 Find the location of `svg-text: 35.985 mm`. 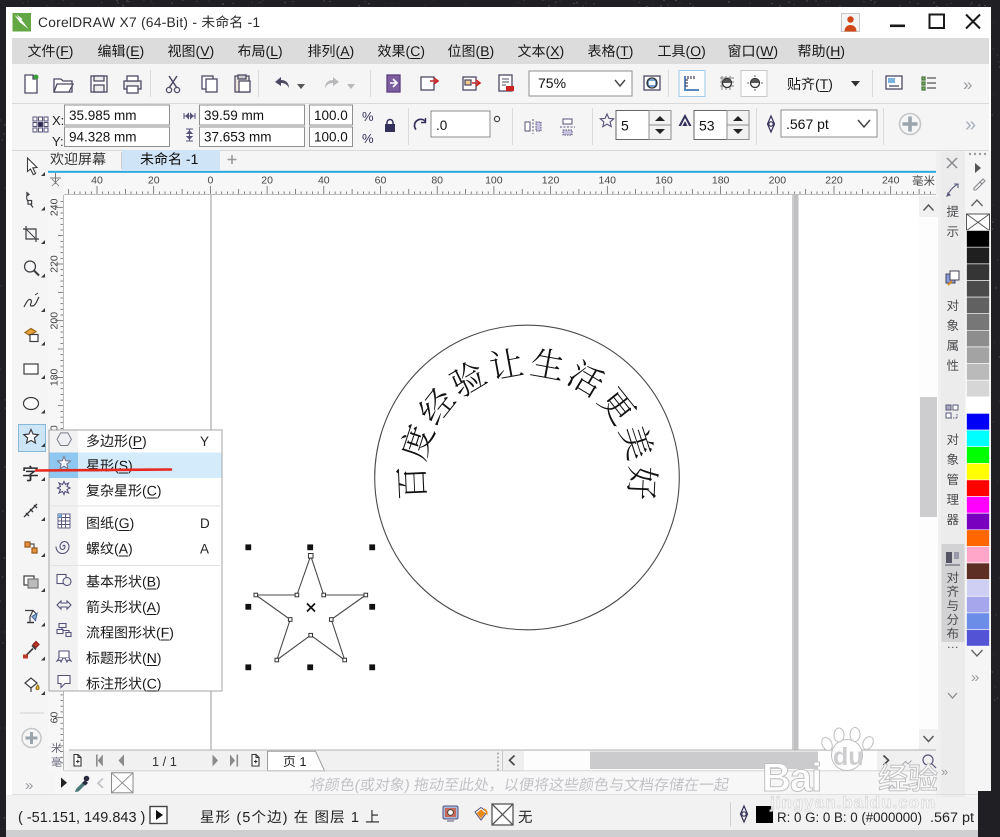

svg-text: 35.985 mm is located at coordinates (103, 115).